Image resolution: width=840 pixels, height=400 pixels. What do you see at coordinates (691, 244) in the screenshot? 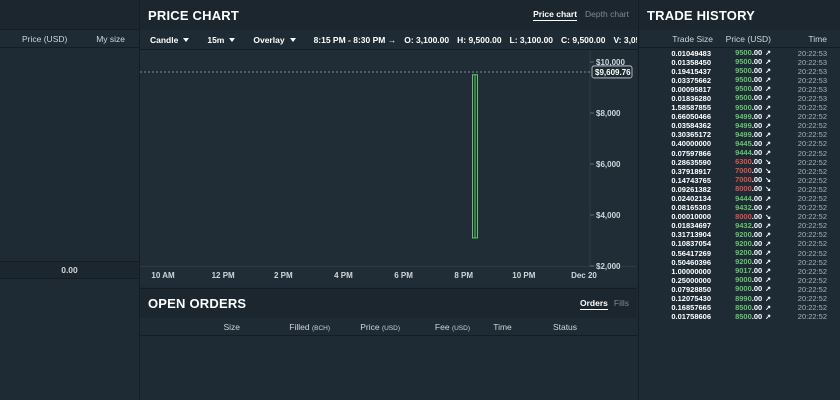
I see `trade-size: 0.10837054` at bounding box center [691, 244].